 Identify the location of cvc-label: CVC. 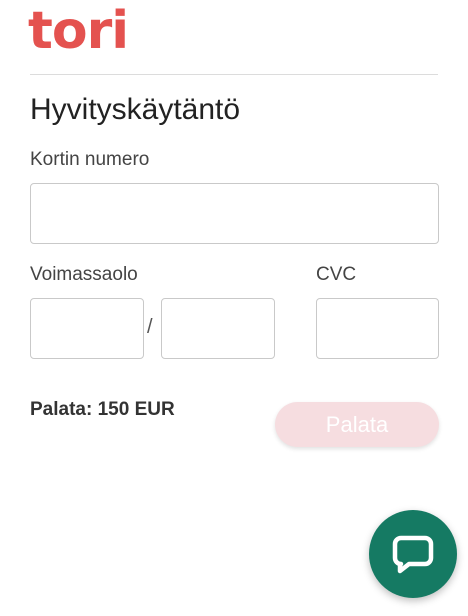
(336, 274).